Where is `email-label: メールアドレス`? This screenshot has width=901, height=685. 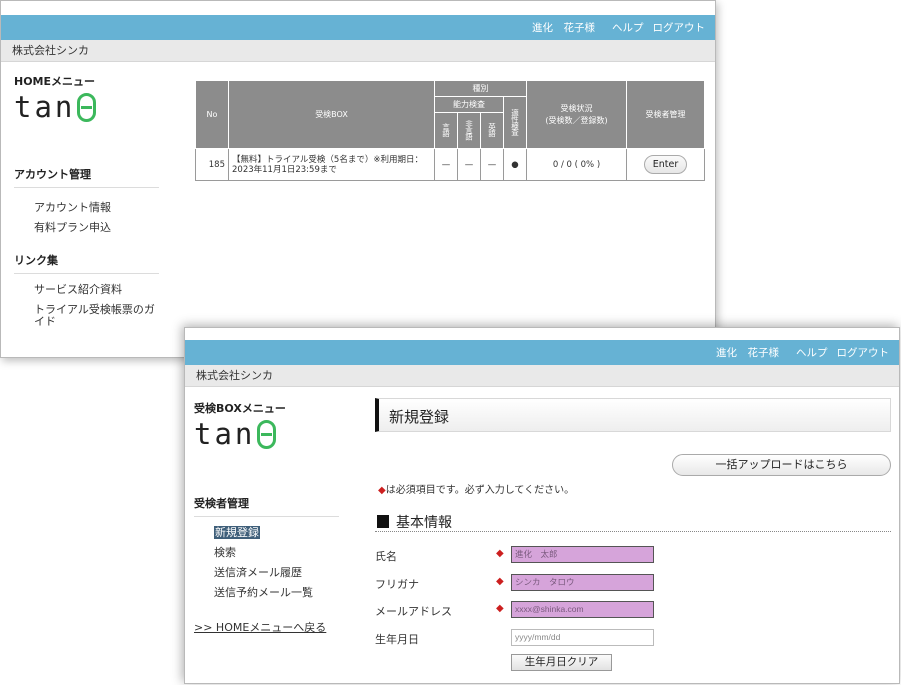 email-label: メールアドレス is located at coordinates (413, 611).